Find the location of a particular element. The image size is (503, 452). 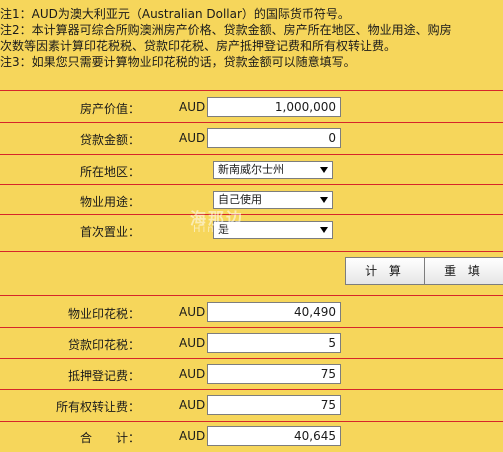

row-loan: 贷款金额： AUD 0 is located at coordinates (251, 138).